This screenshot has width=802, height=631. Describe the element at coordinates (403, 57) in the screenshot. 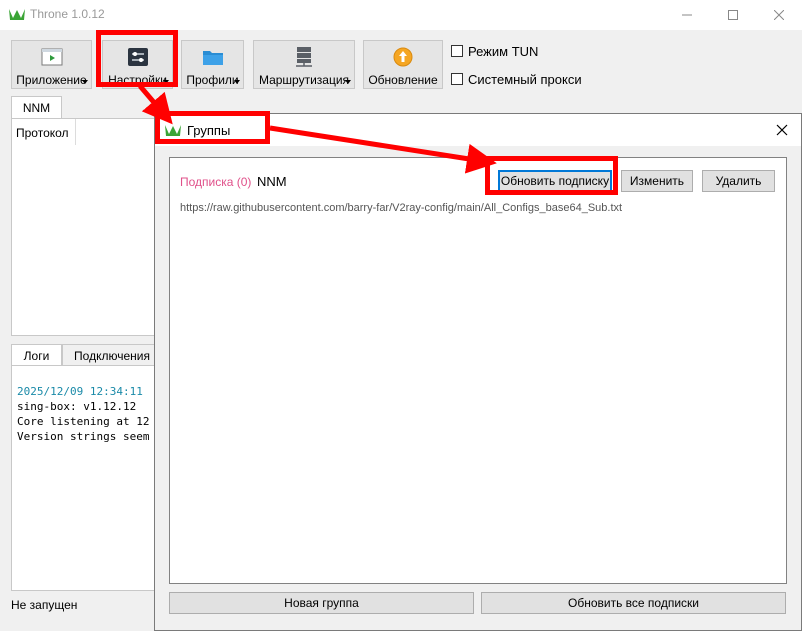

I see `update-arrow-icon` at that location.